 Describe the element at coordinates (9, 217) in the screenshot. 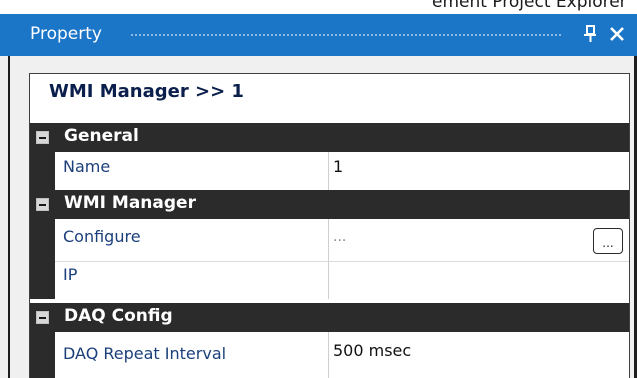

I see `panel-border-left` at that location.